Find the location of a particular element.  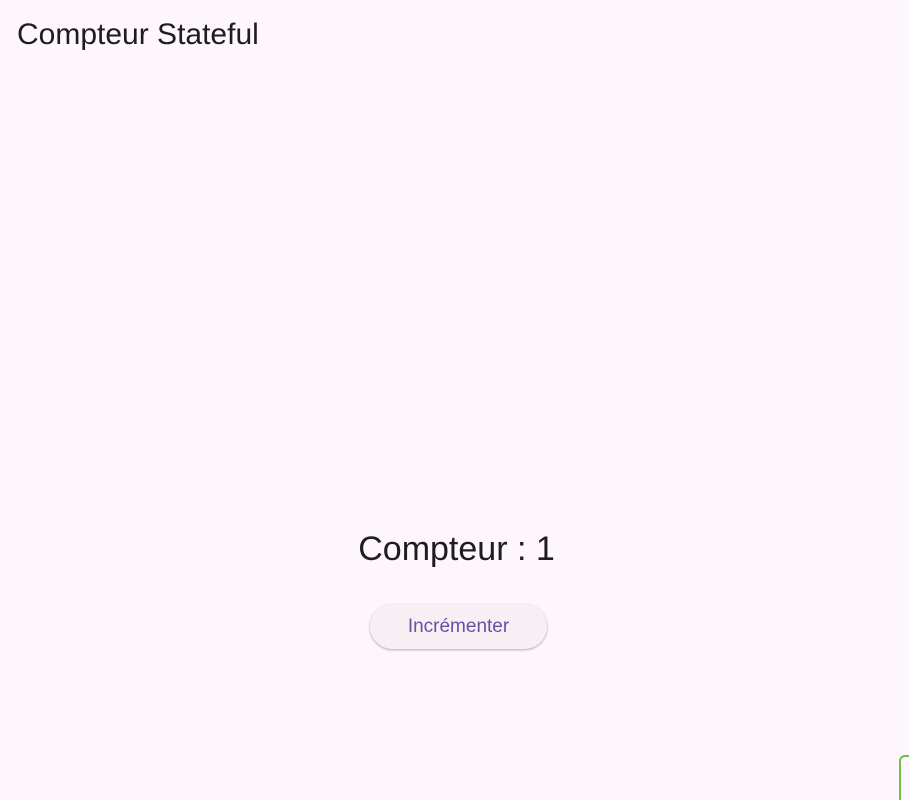

app-title: Compteur Stateful is located at coordinates (138, 34).